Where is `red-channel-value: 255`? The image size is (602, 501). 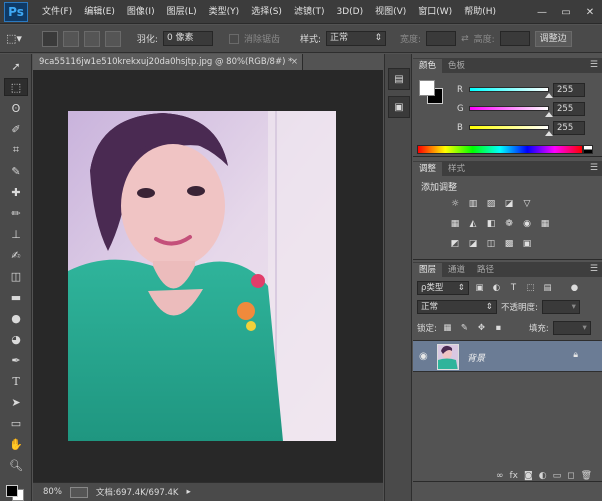 red-channel-value: 255 is located at coordinates (569, 90).